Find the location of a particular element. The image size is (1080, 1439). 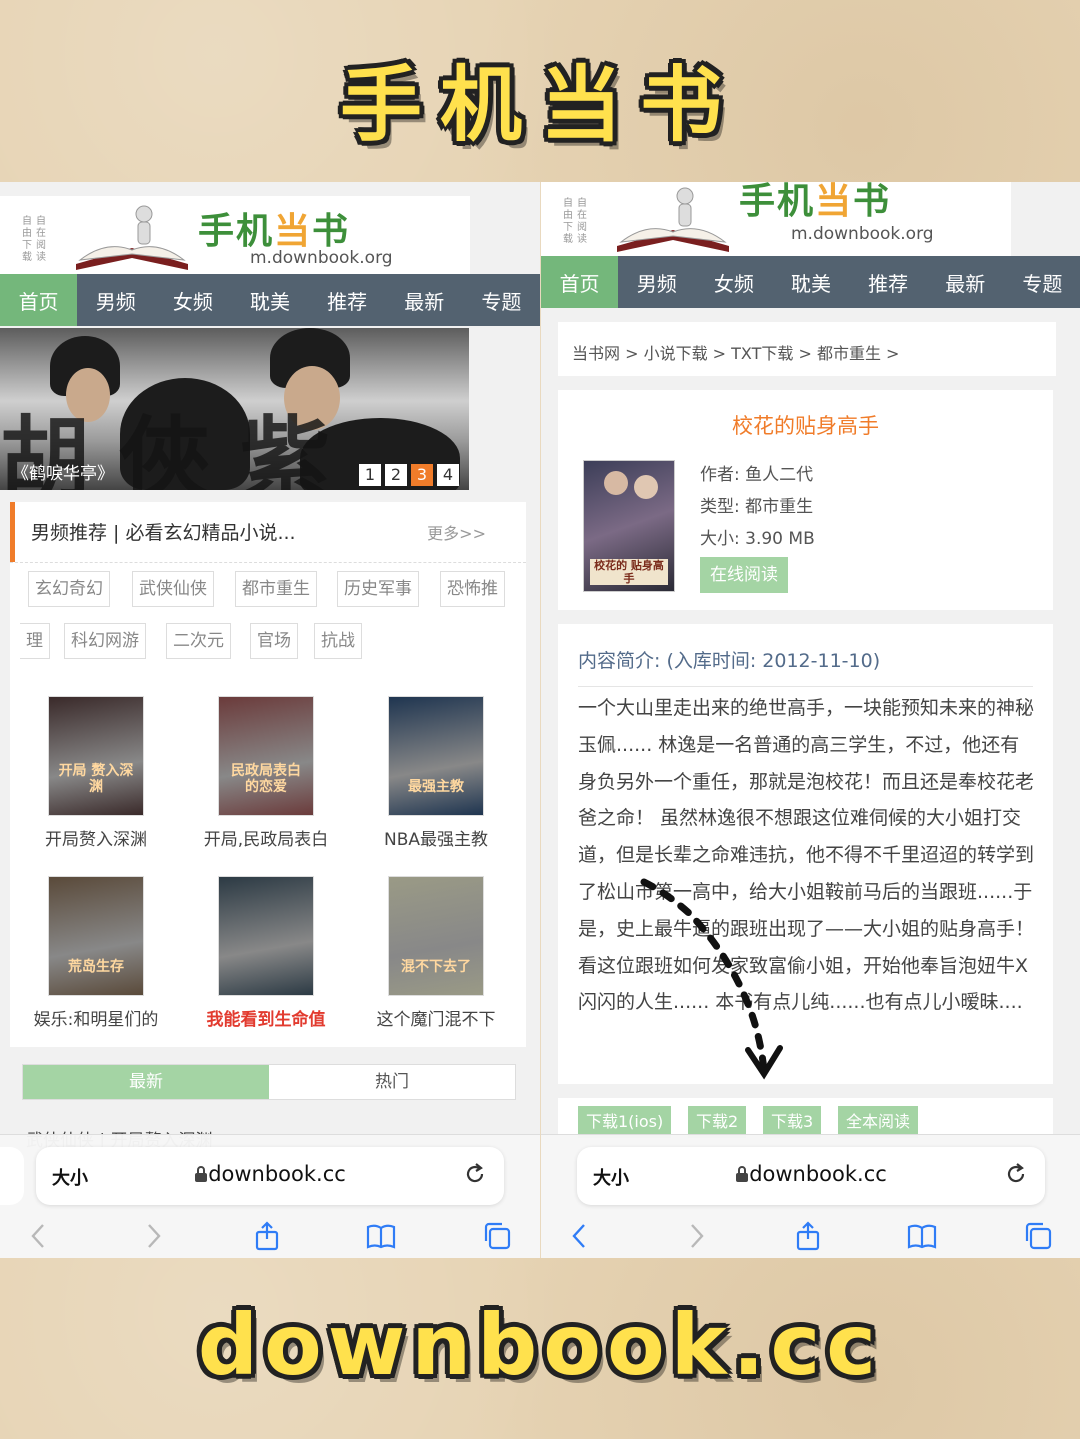

browser-chrome: 大小 downbook.cc is located at coordinates (810, 1196).